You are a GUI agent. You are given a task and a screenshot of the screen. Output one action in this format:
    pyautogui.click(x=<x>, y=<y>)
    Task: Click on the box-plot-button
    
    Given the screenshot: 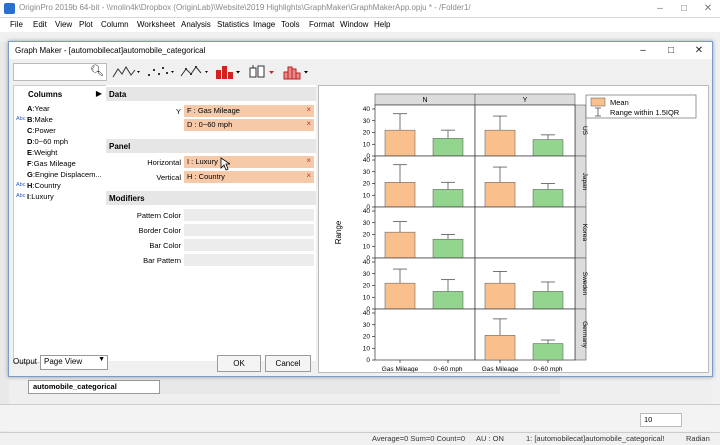 What is the action you would take?
    pyautogui.click(x=262, y=72)
    